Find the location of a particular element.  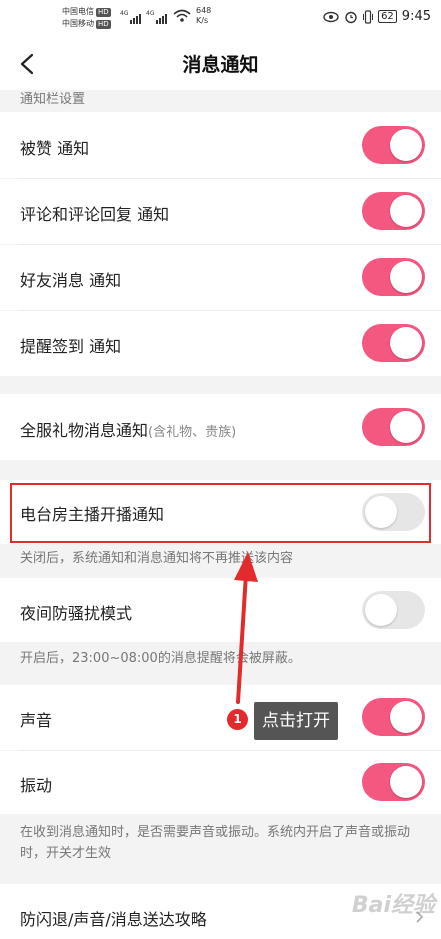

step-badge: 1 is located at coordinates (237, 719).